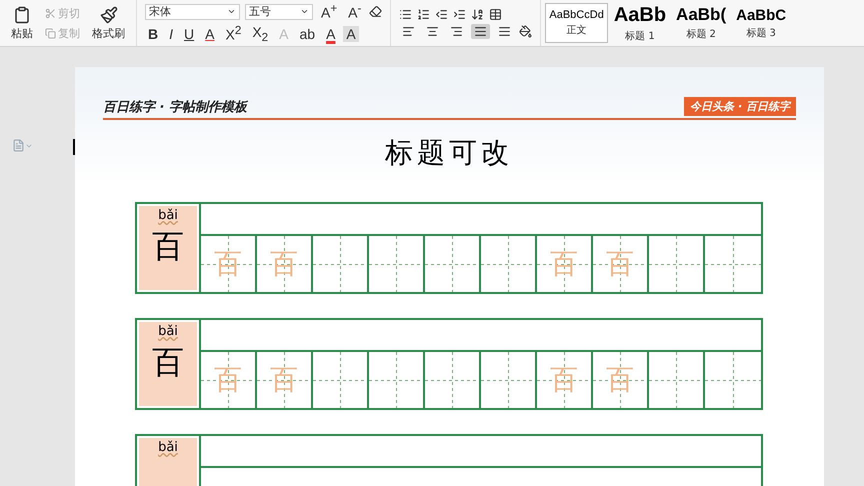 The image size is (864, 486). Describe the element at coordinates (109, 15) in the screenshot. I see `paintbrush-icon` at that location.